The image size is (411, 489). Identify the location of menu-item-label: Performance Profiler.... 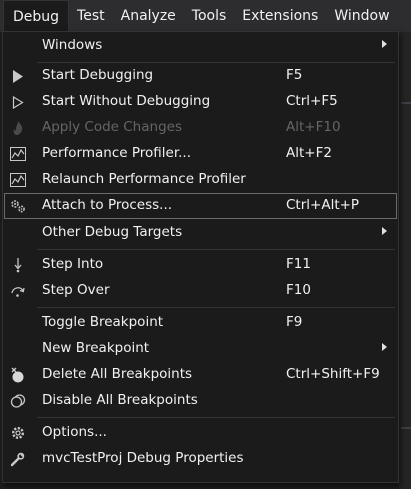
(117, 153).